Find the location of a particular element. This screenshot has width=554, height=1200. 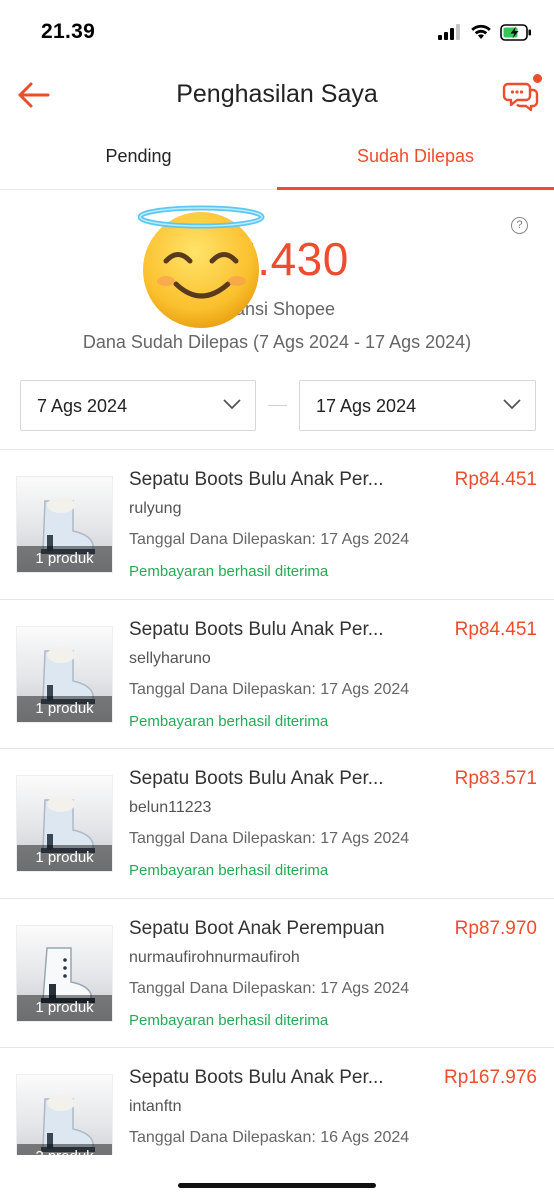

transaction-amount: Rp167.976 is located at coordinates (490, 1077).